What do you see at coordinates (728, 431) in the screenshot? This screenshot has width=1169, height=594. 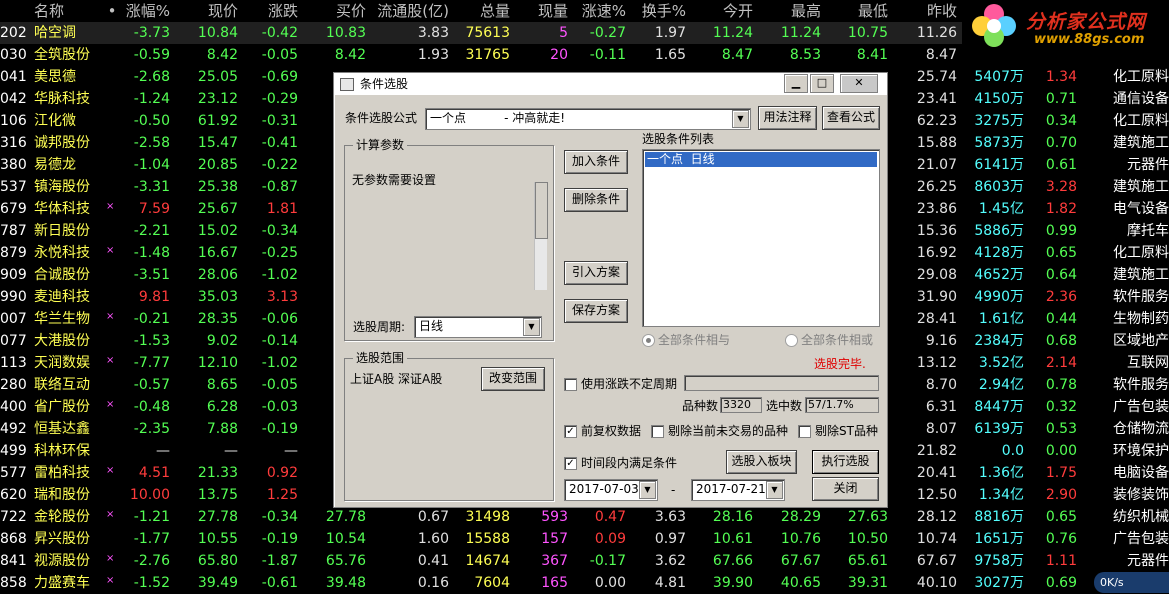 I see `exclude-notrade-label: 剔除当前未交易的品种` at bounding box center [728, 431].